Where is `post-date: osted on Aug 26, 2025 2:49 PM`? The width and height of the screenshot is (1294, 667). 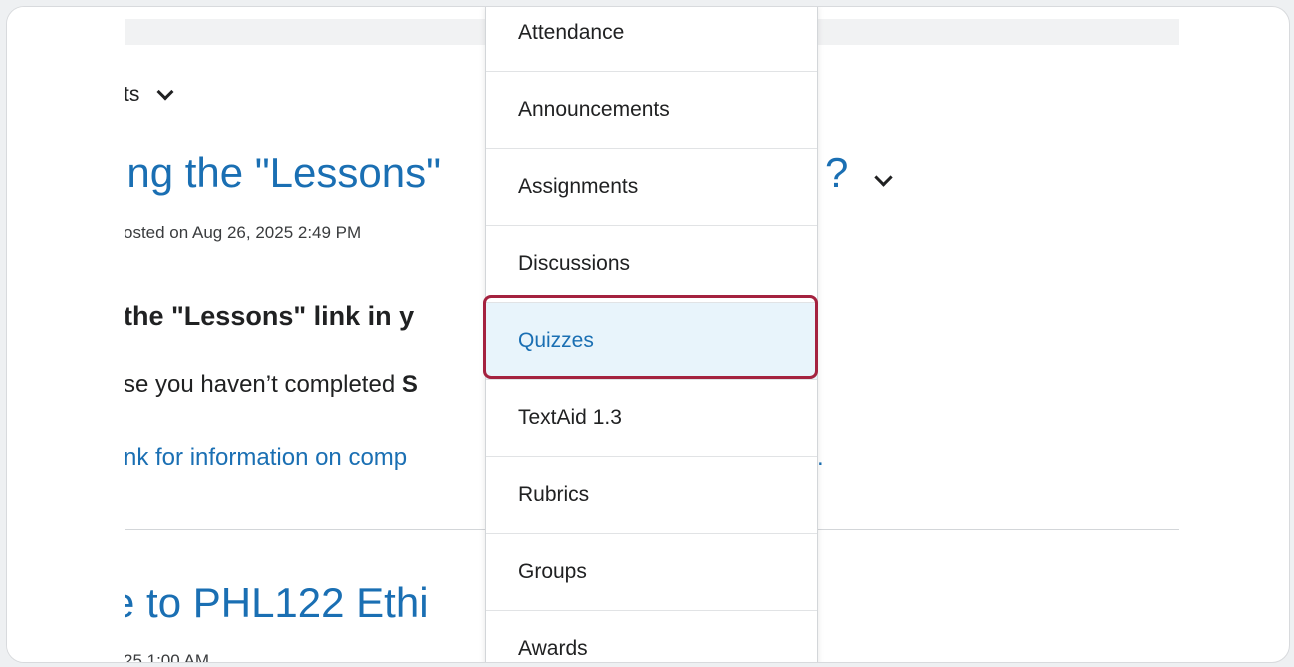
post-date: osted on Aug 26, 2025 2:49 PM is located at coordinates (242, 232).